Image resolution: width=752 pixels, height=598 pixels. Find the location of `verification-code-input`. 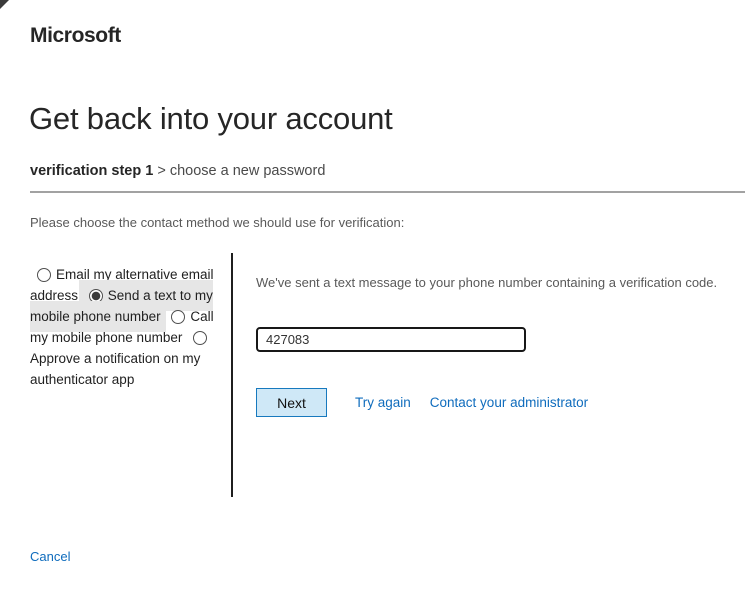

verification-code-input is located at coordinates (391, 339).